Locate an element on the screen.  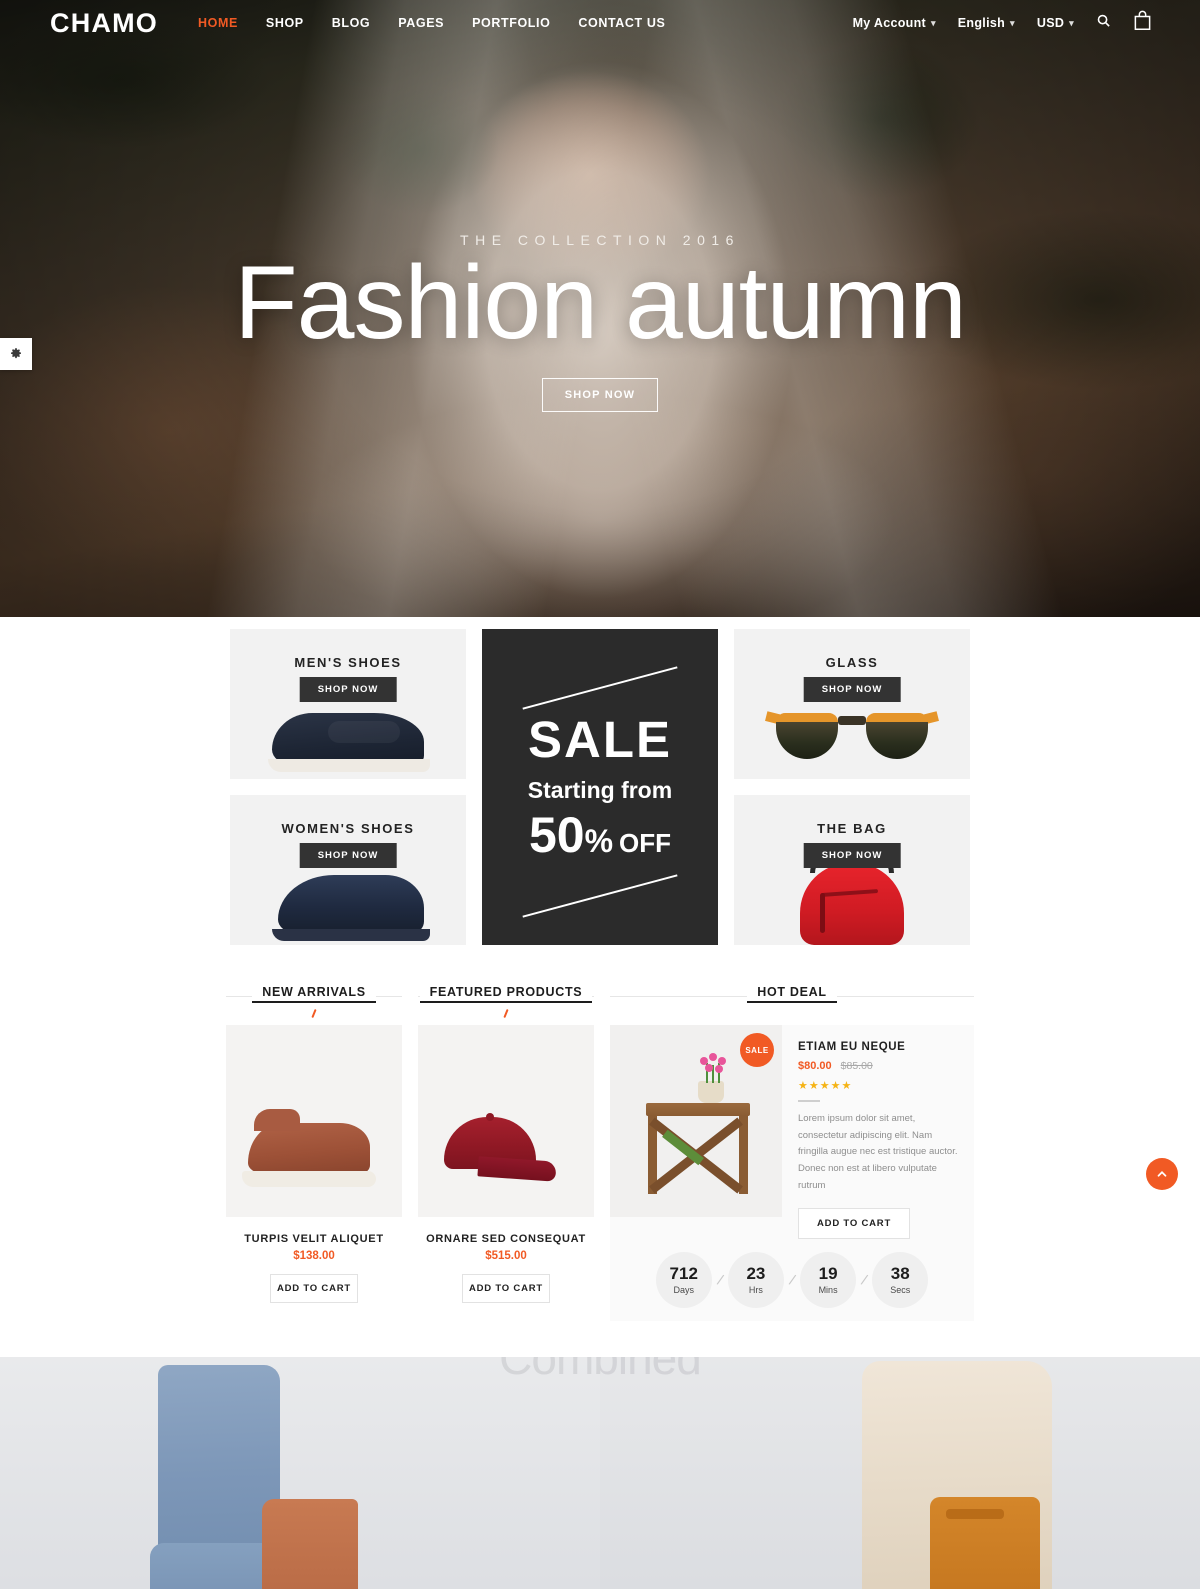
language-label: English is located at coordinates (981, 23).